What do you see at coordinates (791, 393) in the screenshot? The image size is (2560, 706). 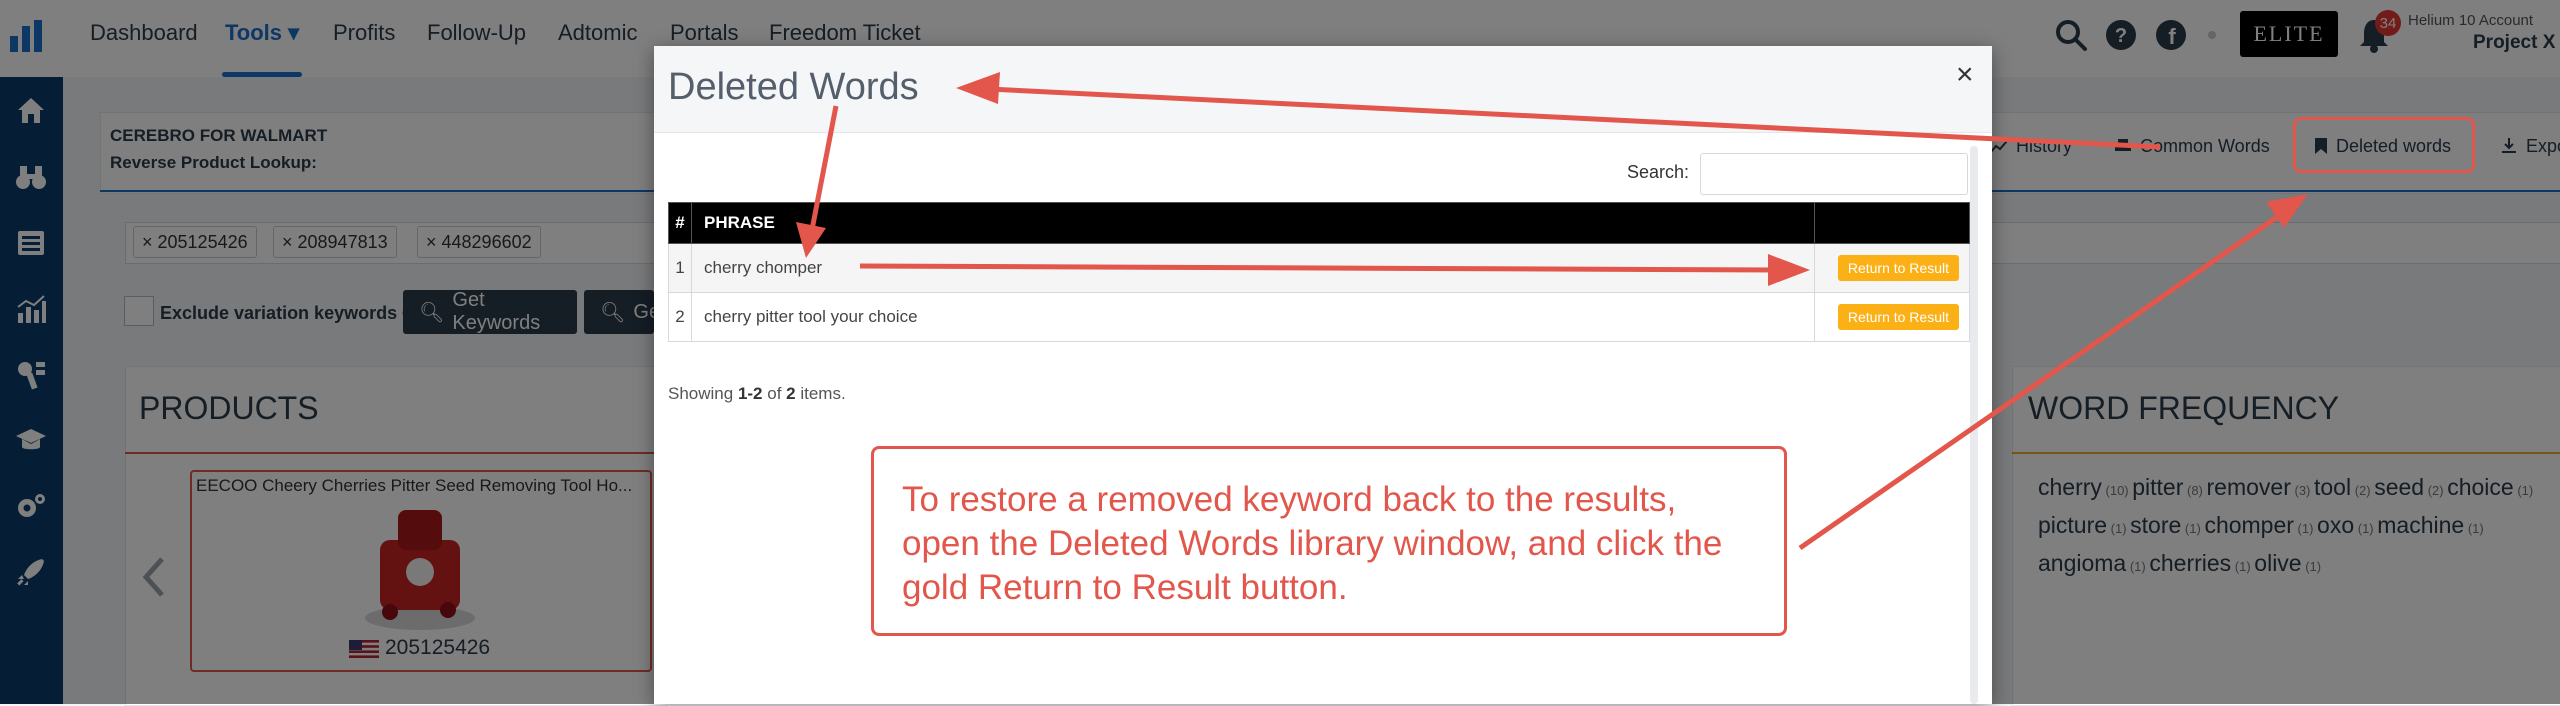 I see `summary-total: 2` at bounding box center [791, 393].